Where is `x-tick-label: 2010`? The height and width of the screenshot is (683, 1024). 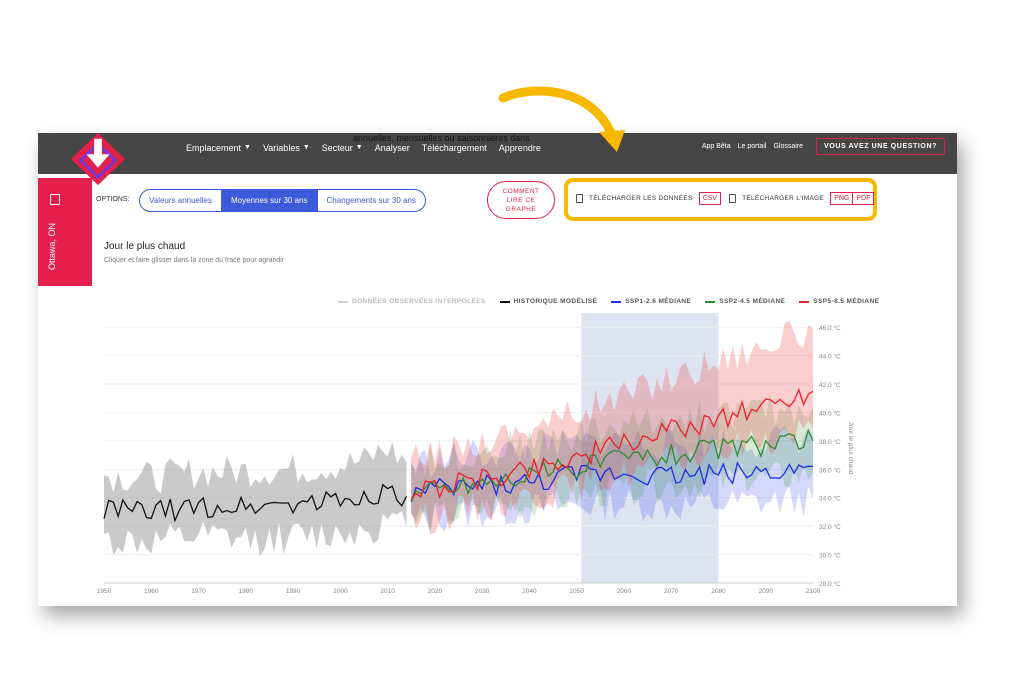
x-tick-label: 2010 is located at coordinates (387, 591).